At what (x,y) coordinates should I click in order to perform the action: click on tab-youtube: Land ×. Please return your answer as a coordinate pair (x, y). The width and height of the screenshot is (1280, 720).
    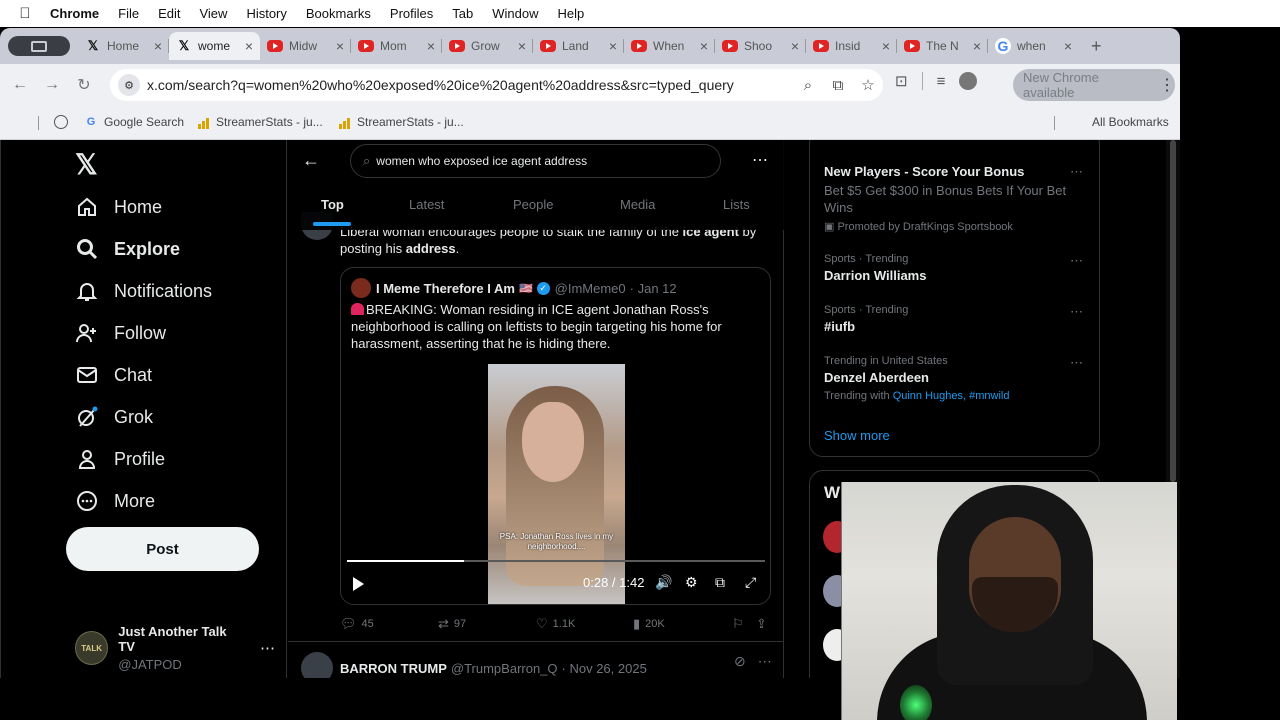
    Looking at the image, I should click on (578, 46).